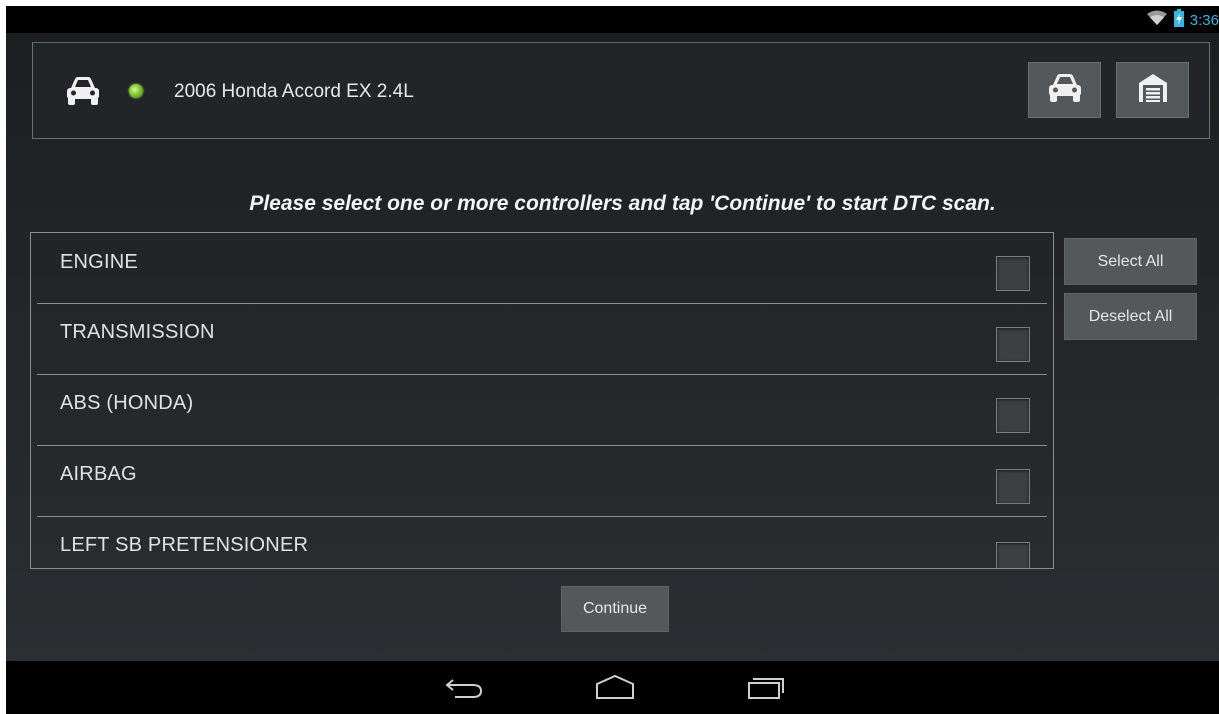 Image resolution: width=1219 pixels, height=714 pixels. Describe the element at coordinates (612, 19) in the screenshot. I see `status-bar: 3:36` at that location.